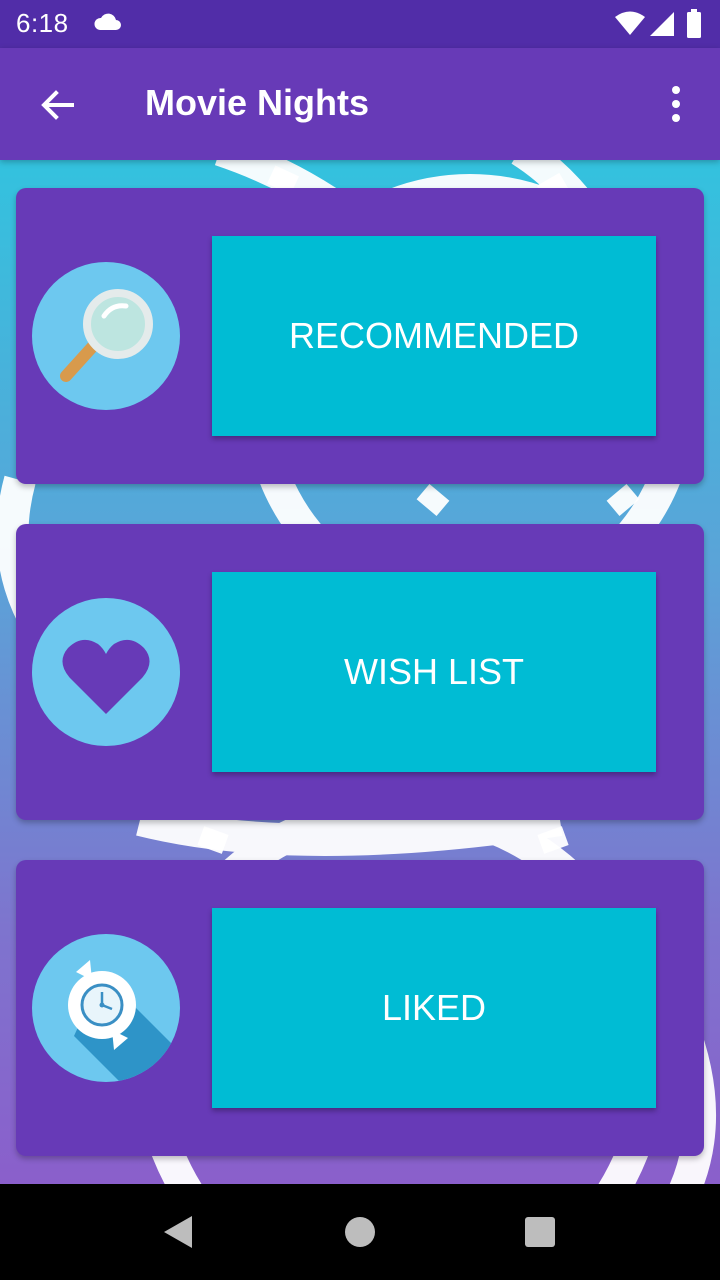  What do you see at coordinates (694, 23) in the screenshot?
I see `battery-icon` at bounding box center [694, 23].